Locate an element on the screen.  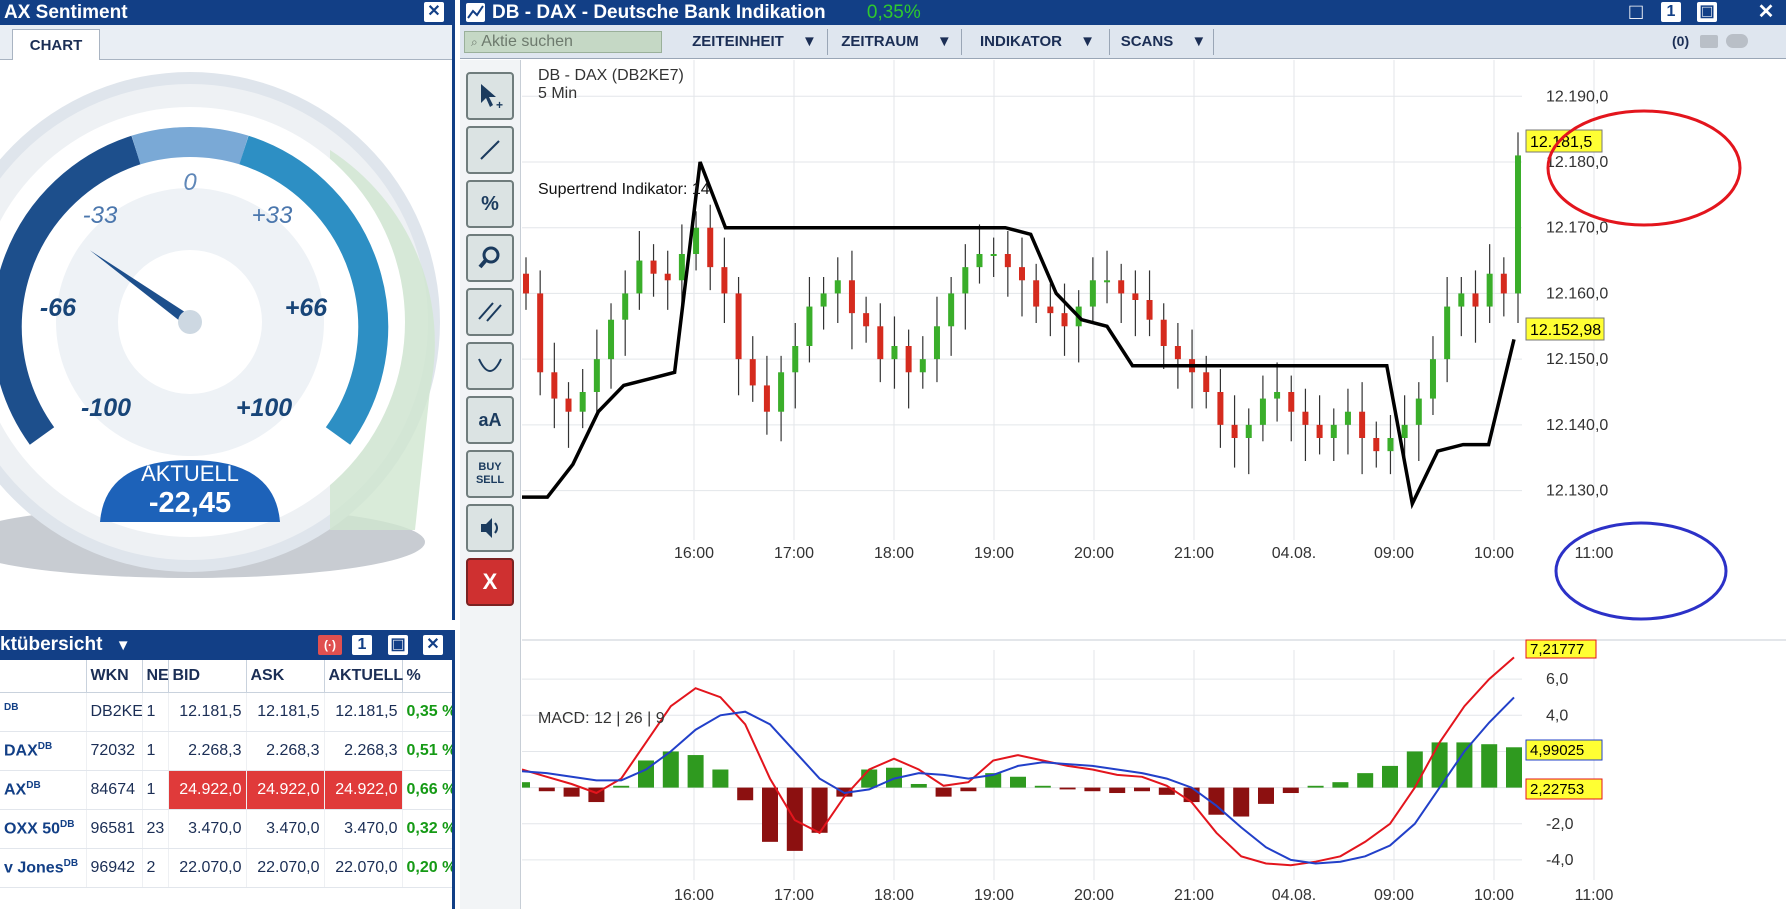
channel-tool-icon is located at coordinates (490, 312).